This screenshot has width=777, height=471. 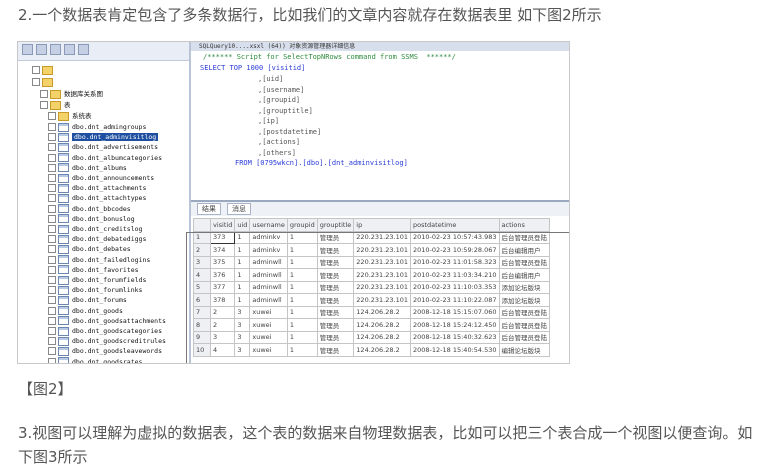 I want to click on tree-node-label: dbo.dnt_goodscategories, so click(x=117, y=331).